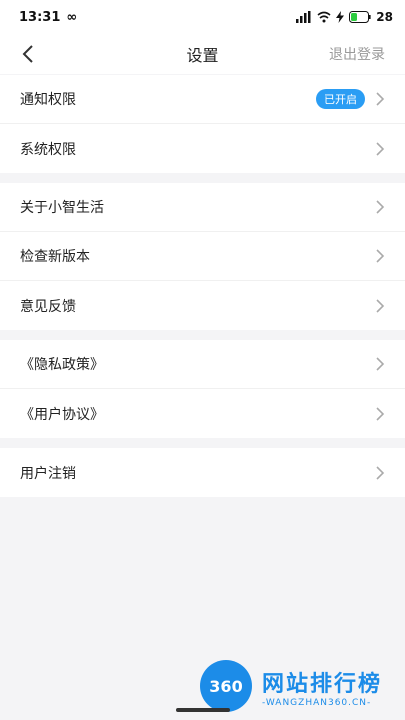  What do you see at coordinates (303, 17) in the screenshot?
I see `signal-icon` at bounding box center [303, 17].